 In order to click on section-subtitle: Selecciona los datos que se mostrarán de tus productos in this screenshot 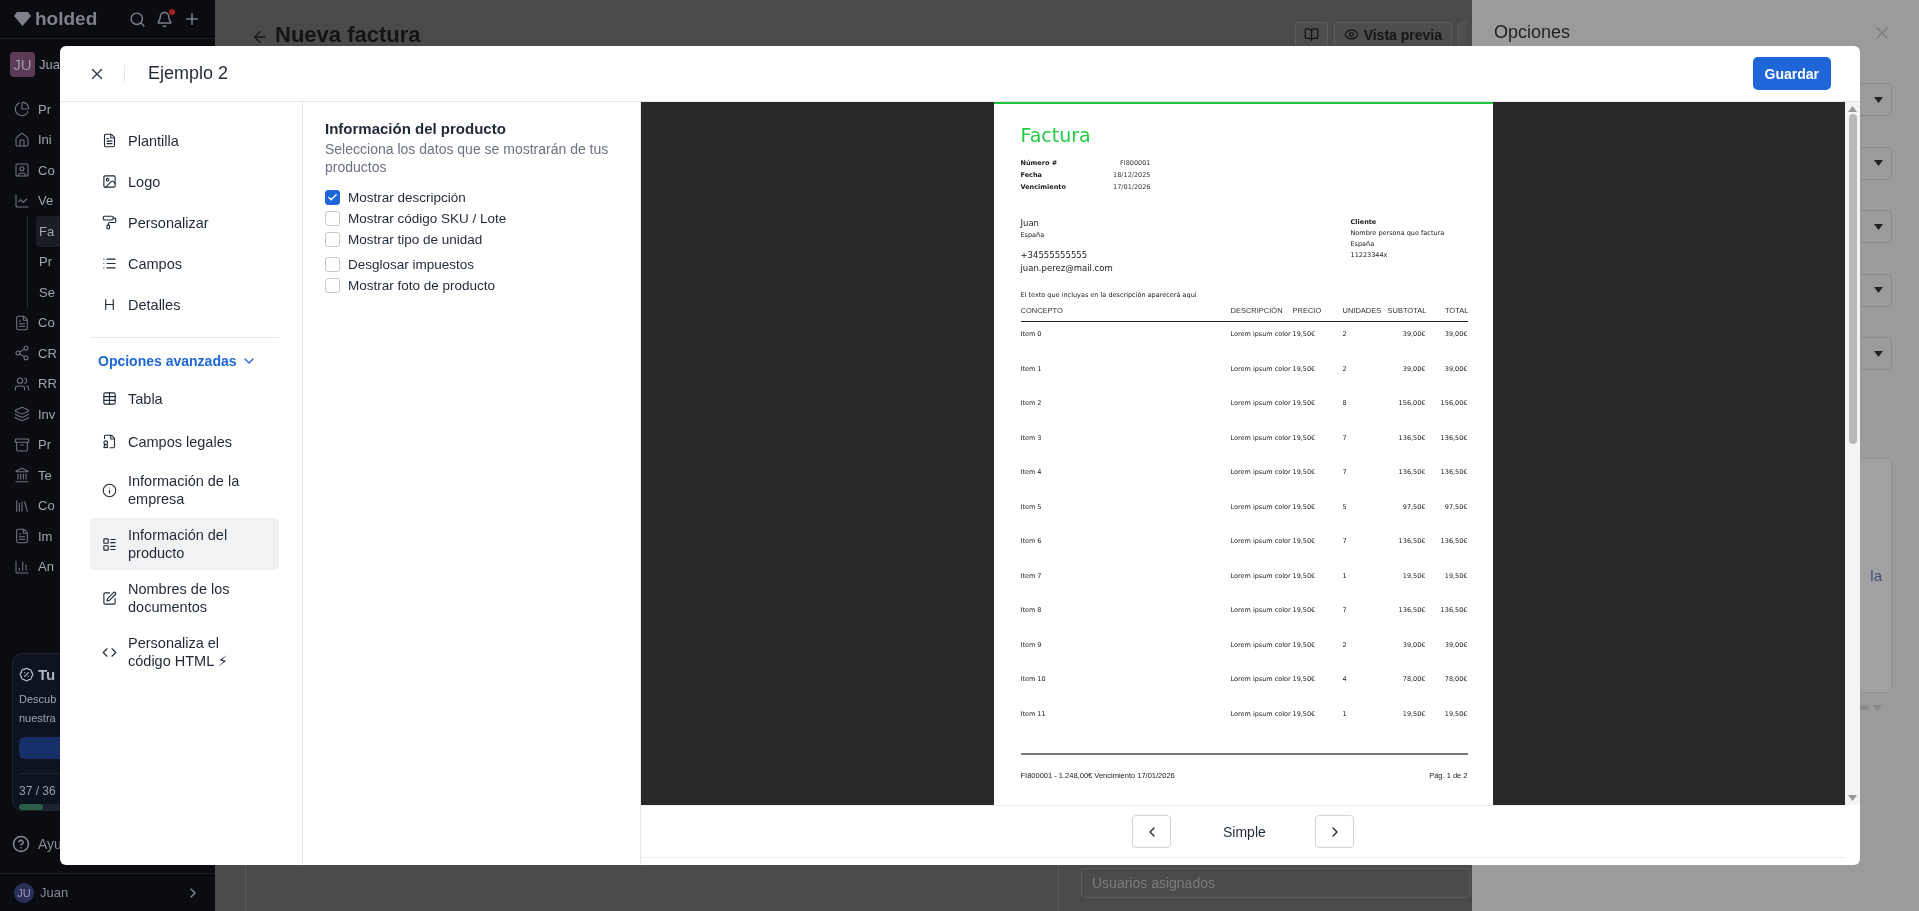, I will do `click(467, 158)`.